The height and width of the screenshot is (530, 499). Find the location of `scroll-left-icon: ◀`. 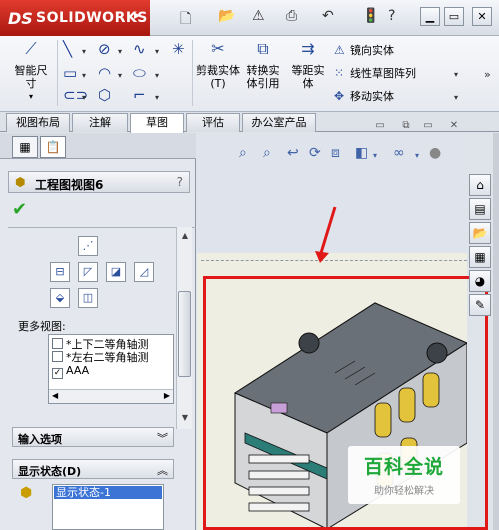

scroll-left-icon: ◀ is located at coordinates (55, 395).